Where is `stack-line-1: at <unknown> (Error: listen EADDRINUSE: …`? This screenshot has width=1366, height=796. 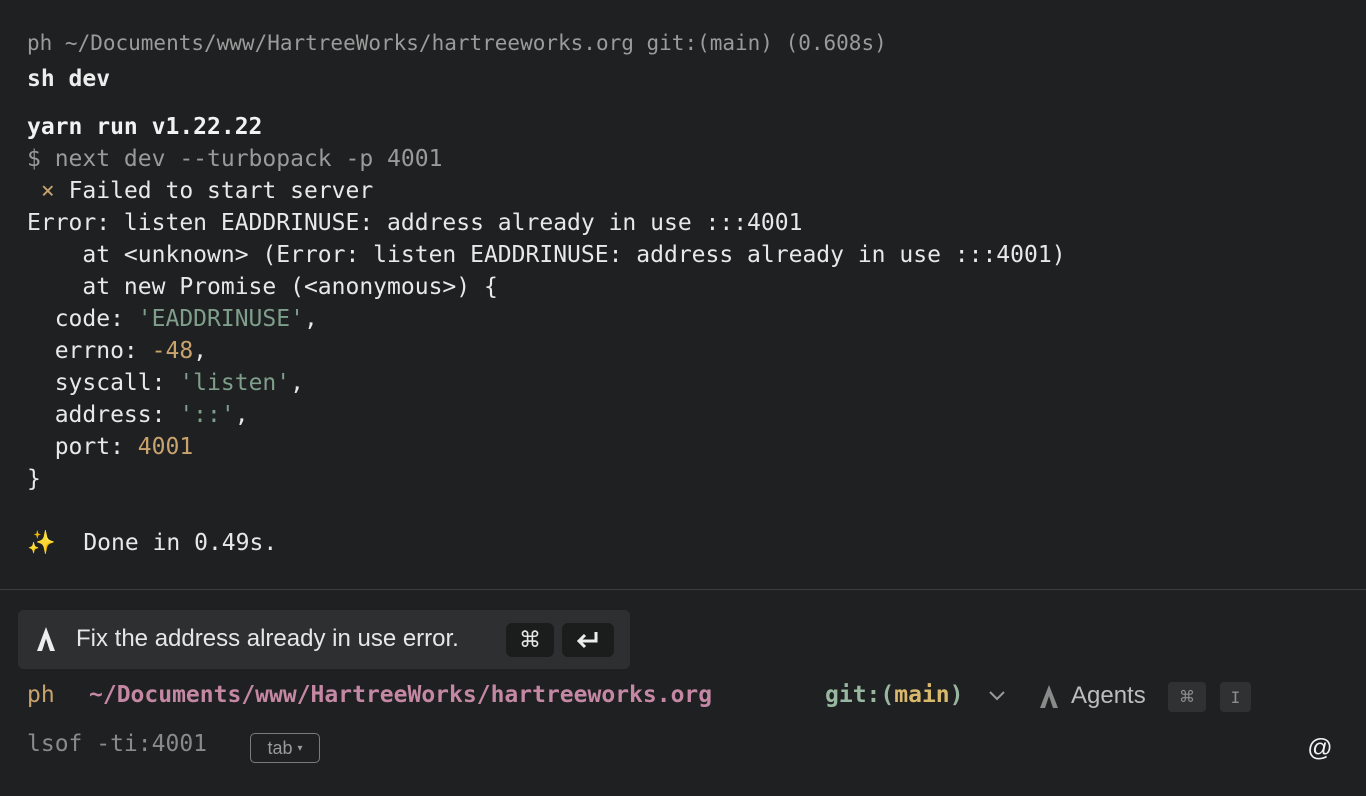 stack-line-1: at <unknown> (Error: listen EADDRINUSE: … is located at coordinates (546, 255).